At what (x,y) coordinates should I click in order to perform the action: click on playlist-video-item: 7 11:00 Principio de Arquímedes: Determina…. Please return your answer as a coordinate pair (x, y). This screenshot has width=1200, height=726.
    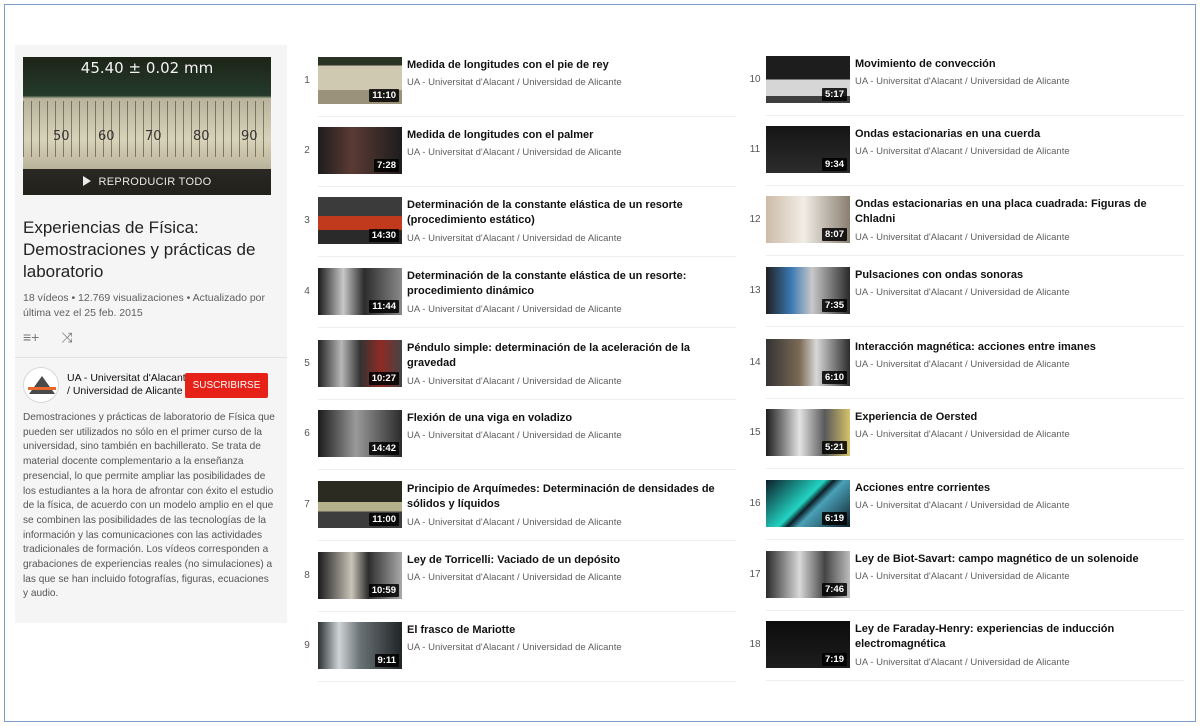
    Looking at the image, I should click on (520, 516).